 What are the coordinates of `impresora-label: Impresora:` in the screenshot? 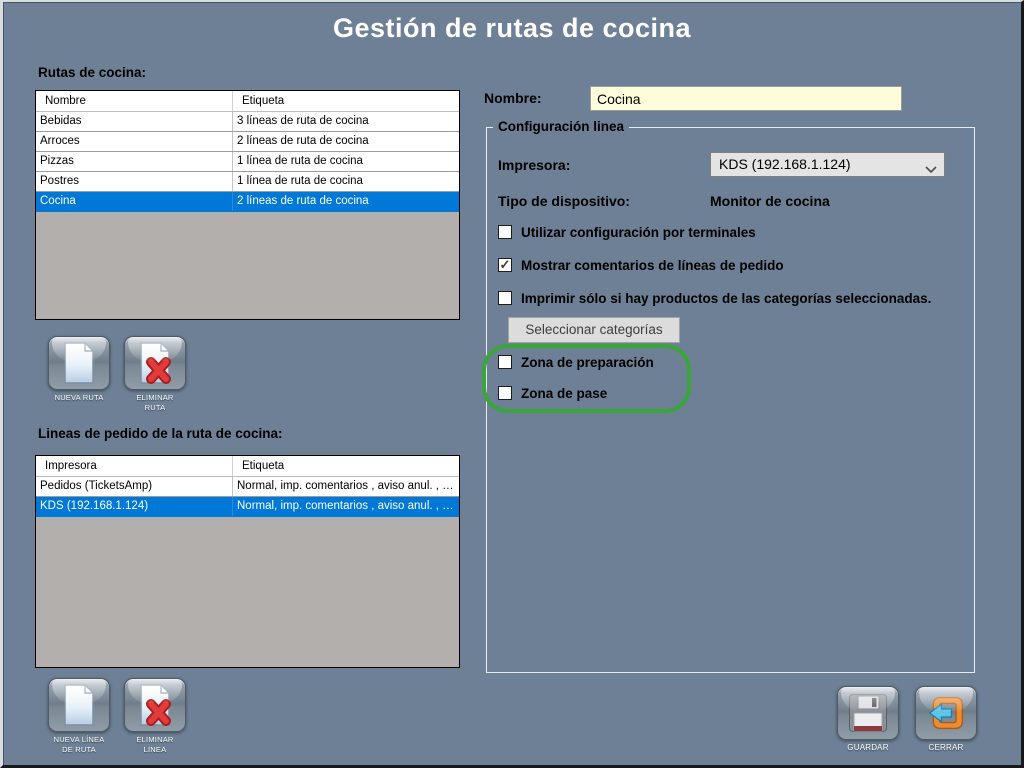 It's located at (534, 165).